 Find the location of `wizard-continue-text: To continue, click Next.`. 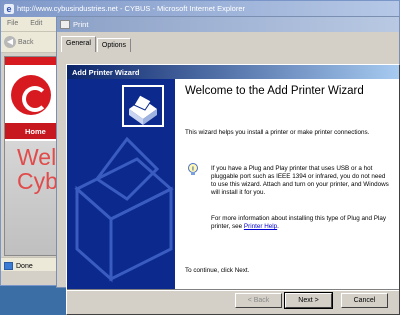

wizard-continue-text: To continue, click Next. is located at coordinates (217, 270).